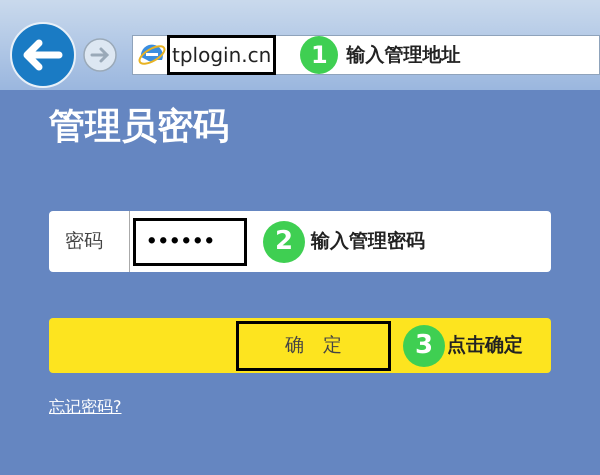  I want to click on step-number-badge: 2, so click(284, 241).